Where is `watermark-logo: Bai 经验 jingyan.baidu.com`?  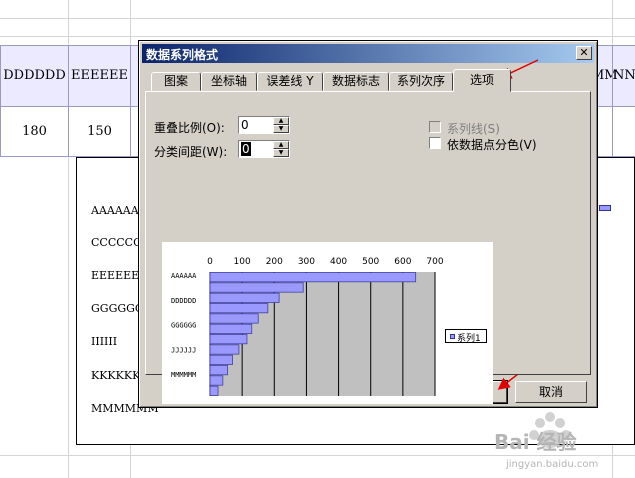 watermark-logo: Bai 经验 jingyan.baidu.com is located at coordinates (546, 441).